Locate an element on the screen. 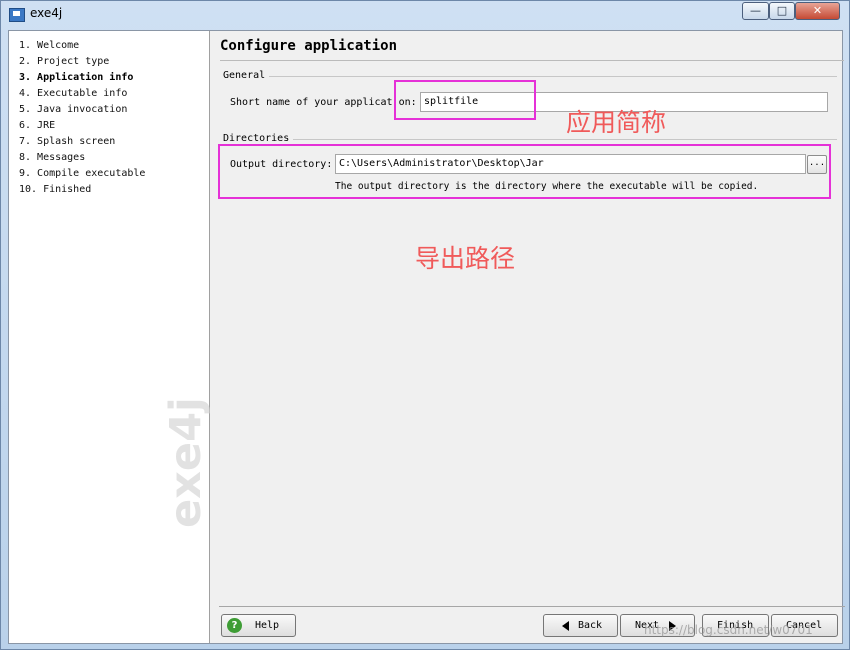  url-watermark: https://blog.csdn.net/w0701 is located at coordinates (728, 630).